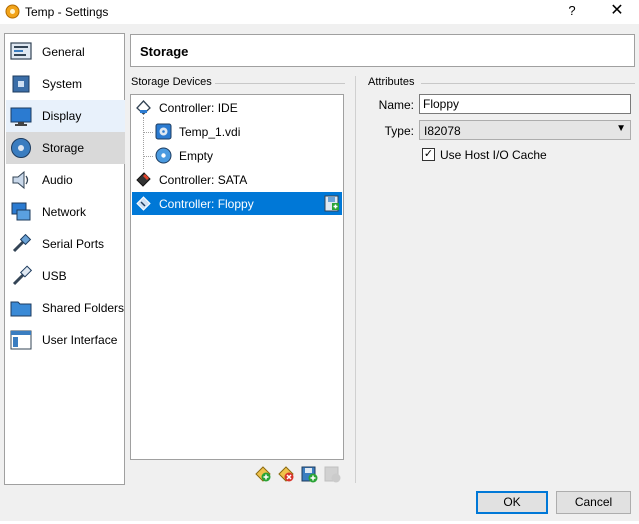 Image resolution: width=639 pixels, height=524 pixels. Describe the element at coordinates (355, 279) in the screenshot. I see `panel-splitter` at that location.